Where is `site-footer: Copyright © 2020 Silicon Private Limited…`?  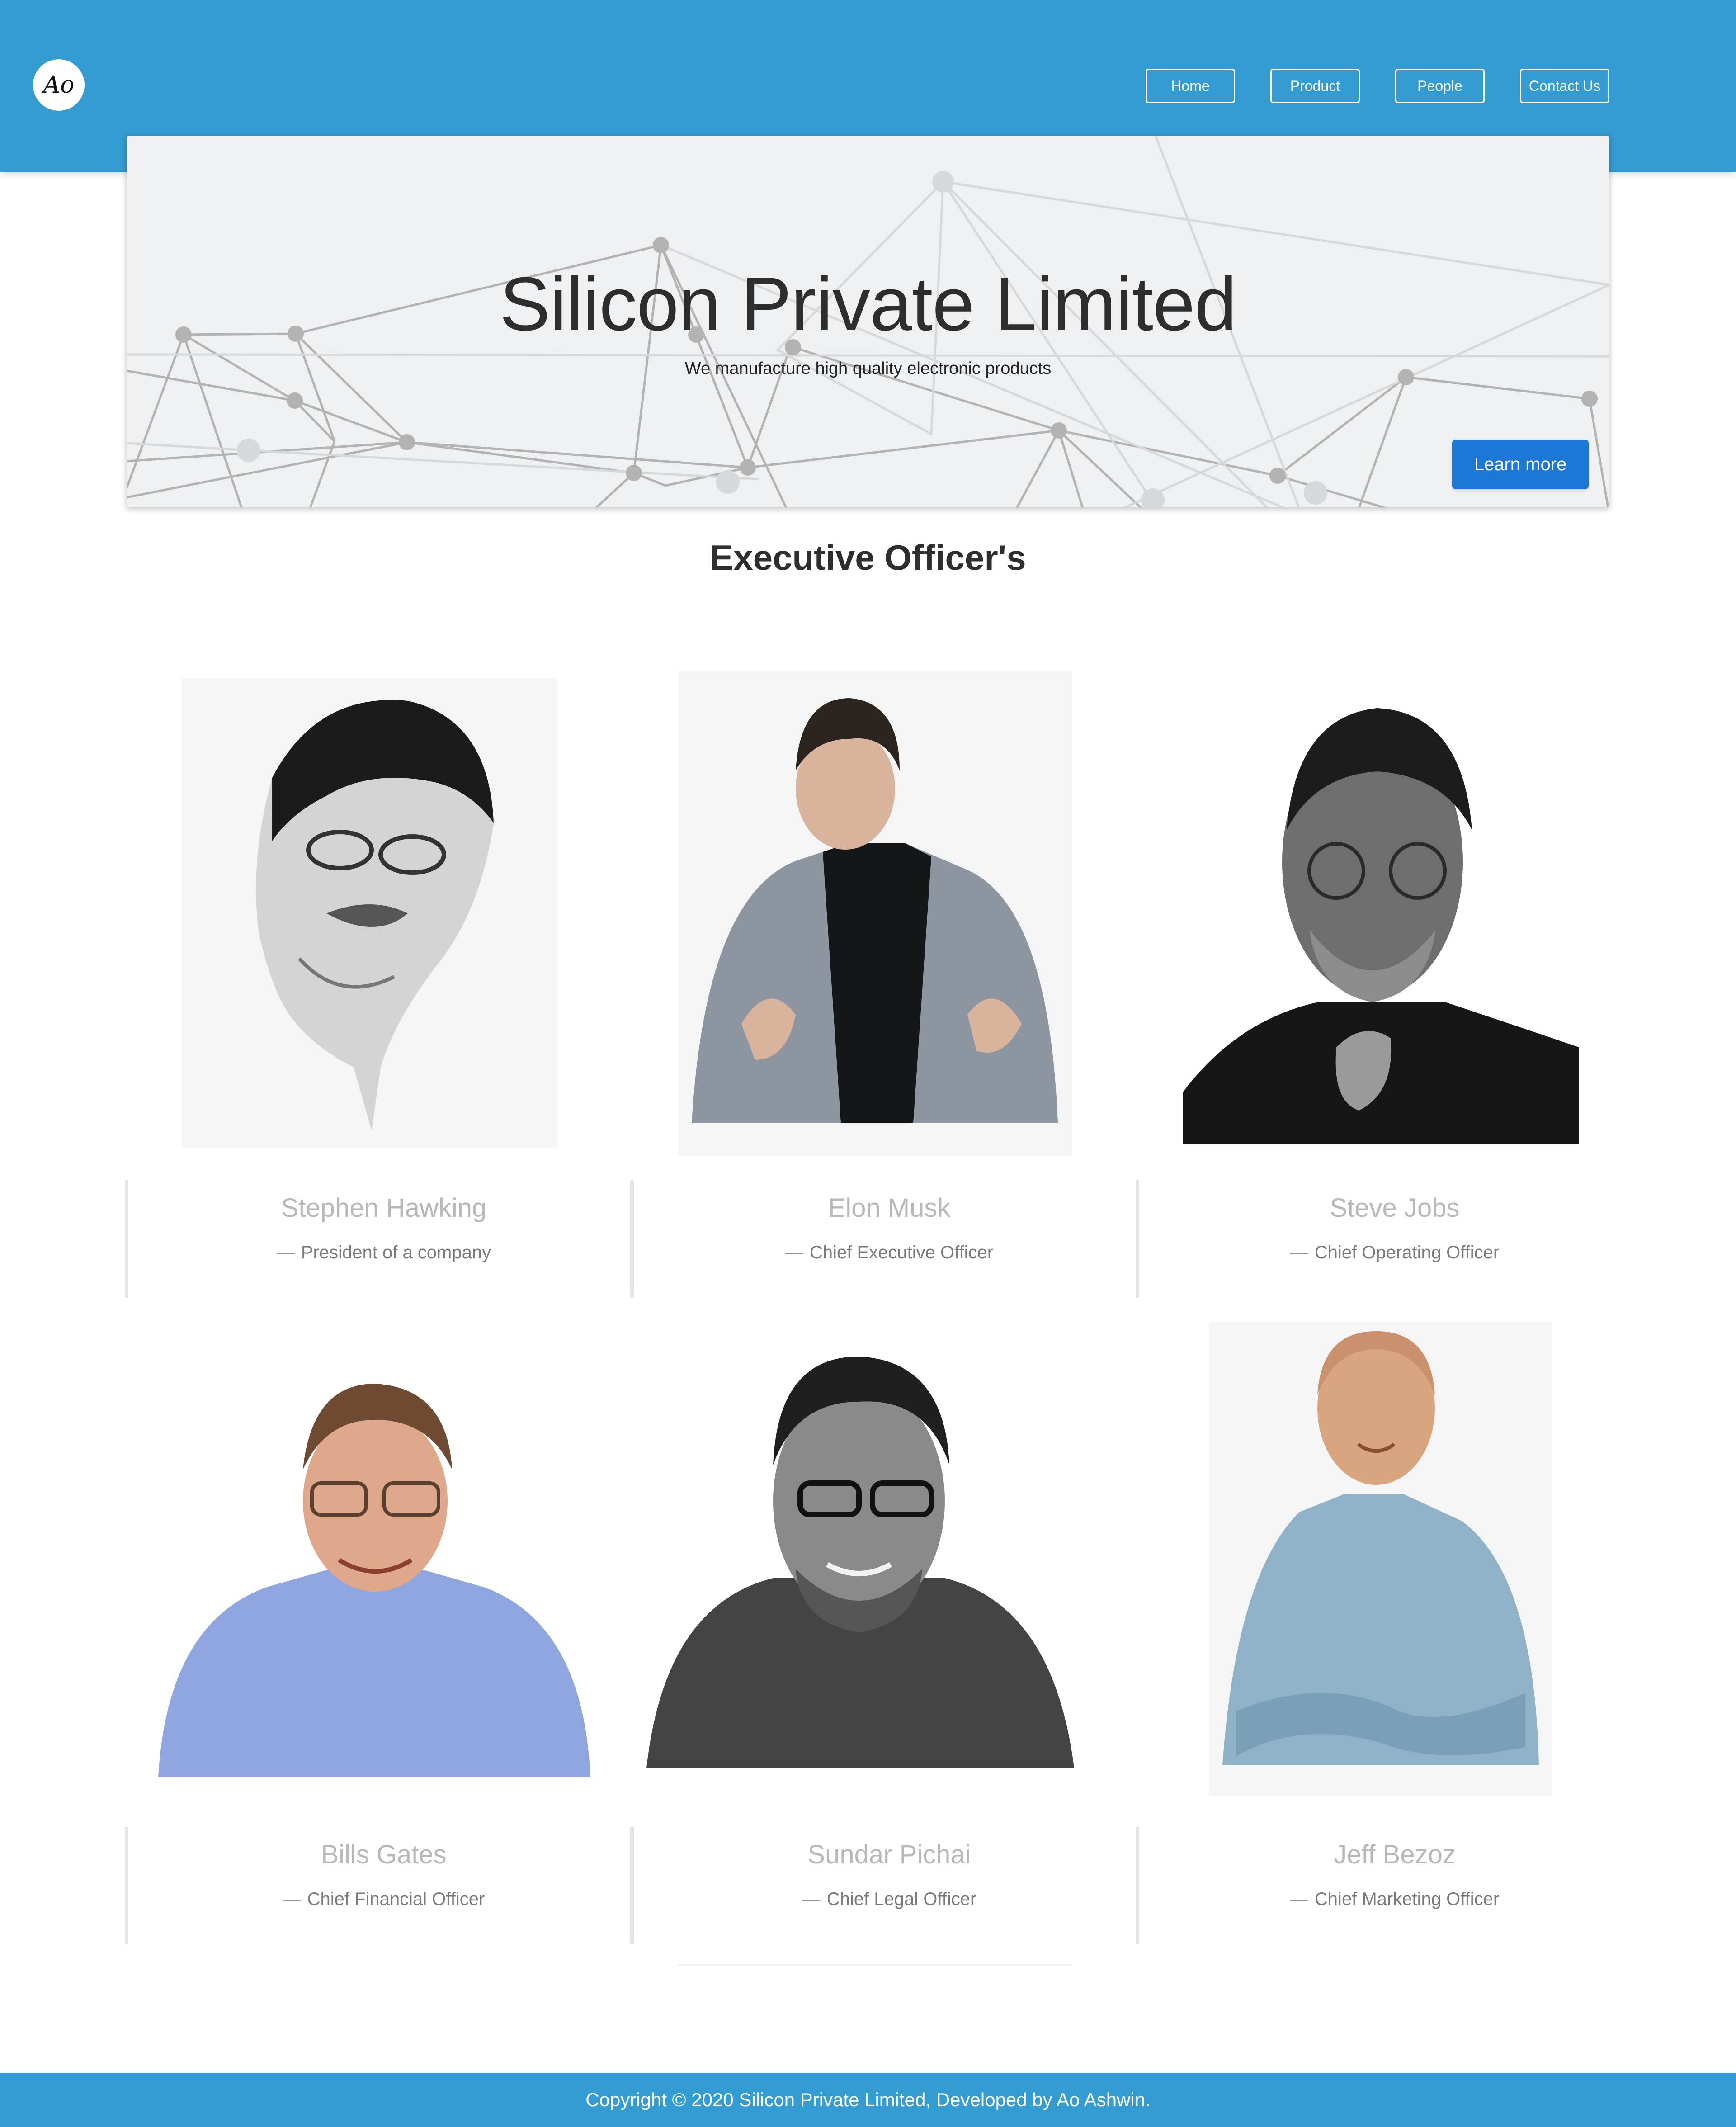 site-footer: Copyright © 2020 Silicon Private Limited… is located at coordinates (868, 2100).